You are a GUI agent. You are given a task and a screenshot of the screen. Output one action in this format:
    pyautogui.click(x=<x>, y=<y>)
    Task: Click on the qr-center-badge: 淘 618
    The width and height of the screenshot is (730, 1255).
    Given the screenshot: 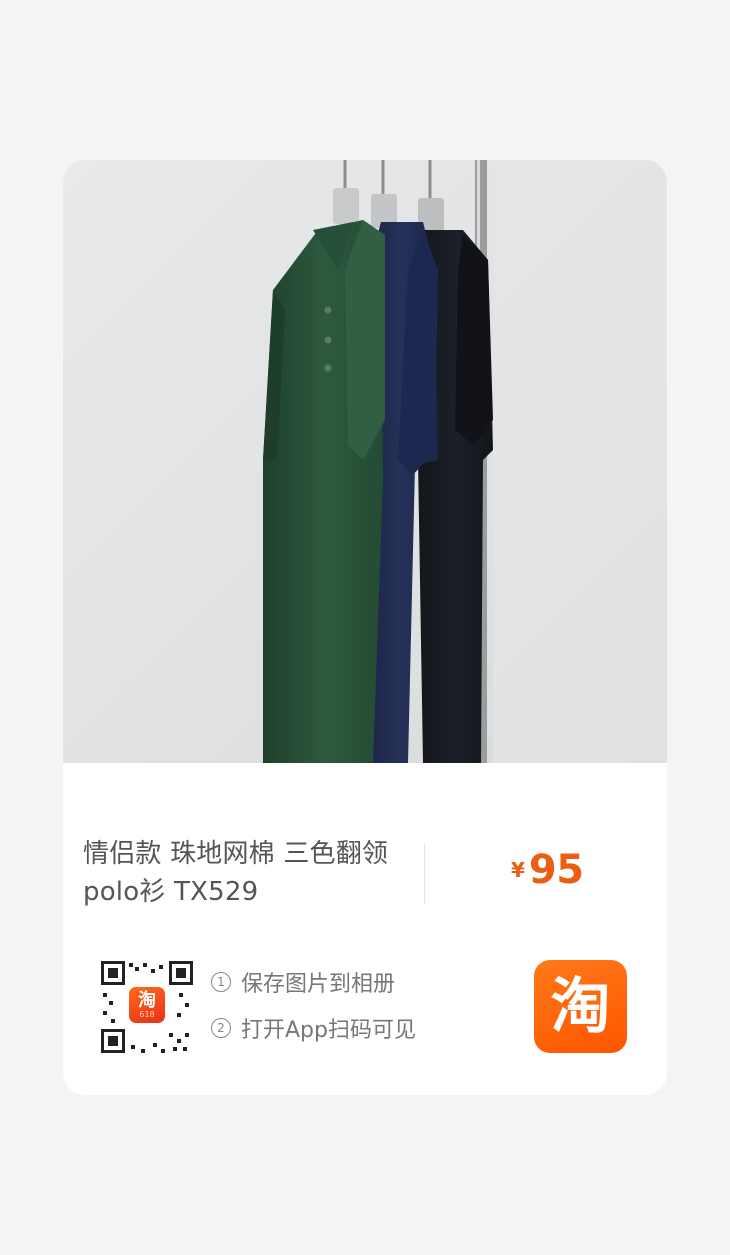 What is the action you would take?
    pyautogui.click(x=147, y=1005)
    